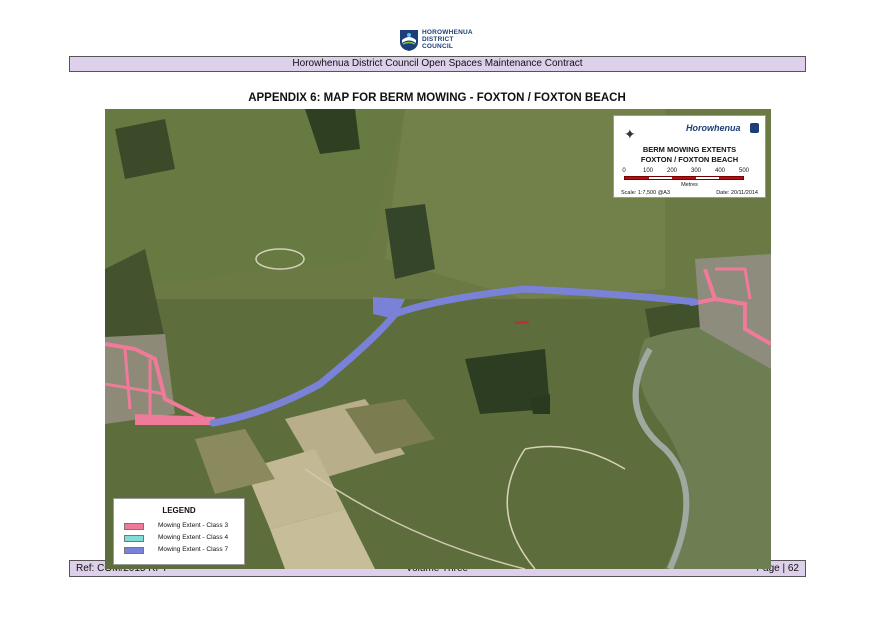 The height and width of the screenshot is (618, 874). What do you see at coordinates (447, 32) in the screenshot?
I see `logo-line-1: HOROWHENUA` at bounding box center [447, 32].